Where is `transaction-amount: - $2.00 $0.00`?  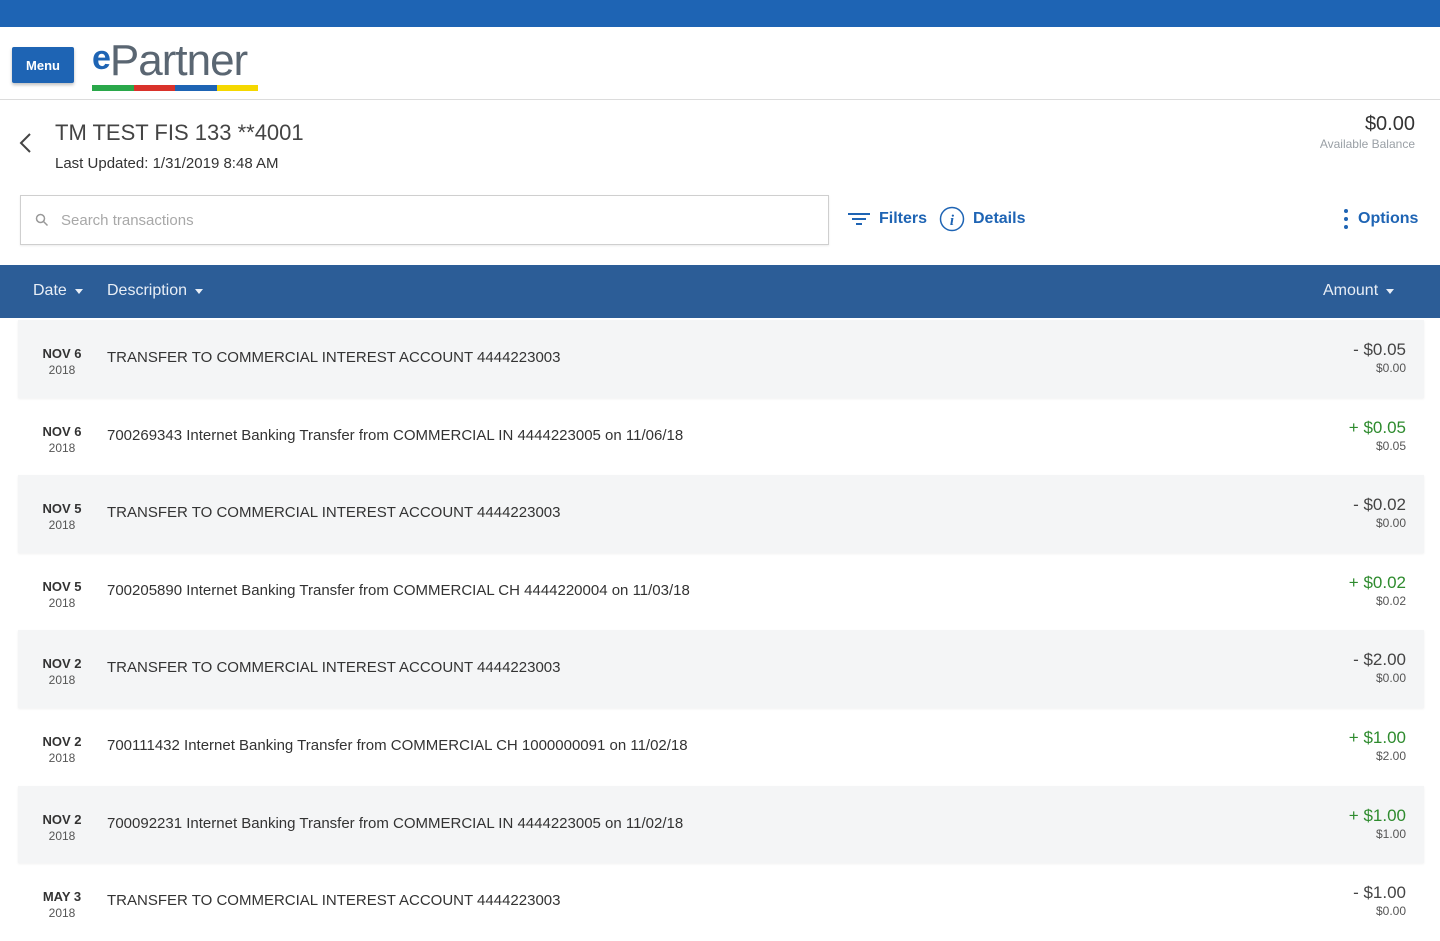 transaction-amount: - $2.00 $0.00 is located at coordinates (1379, 668).